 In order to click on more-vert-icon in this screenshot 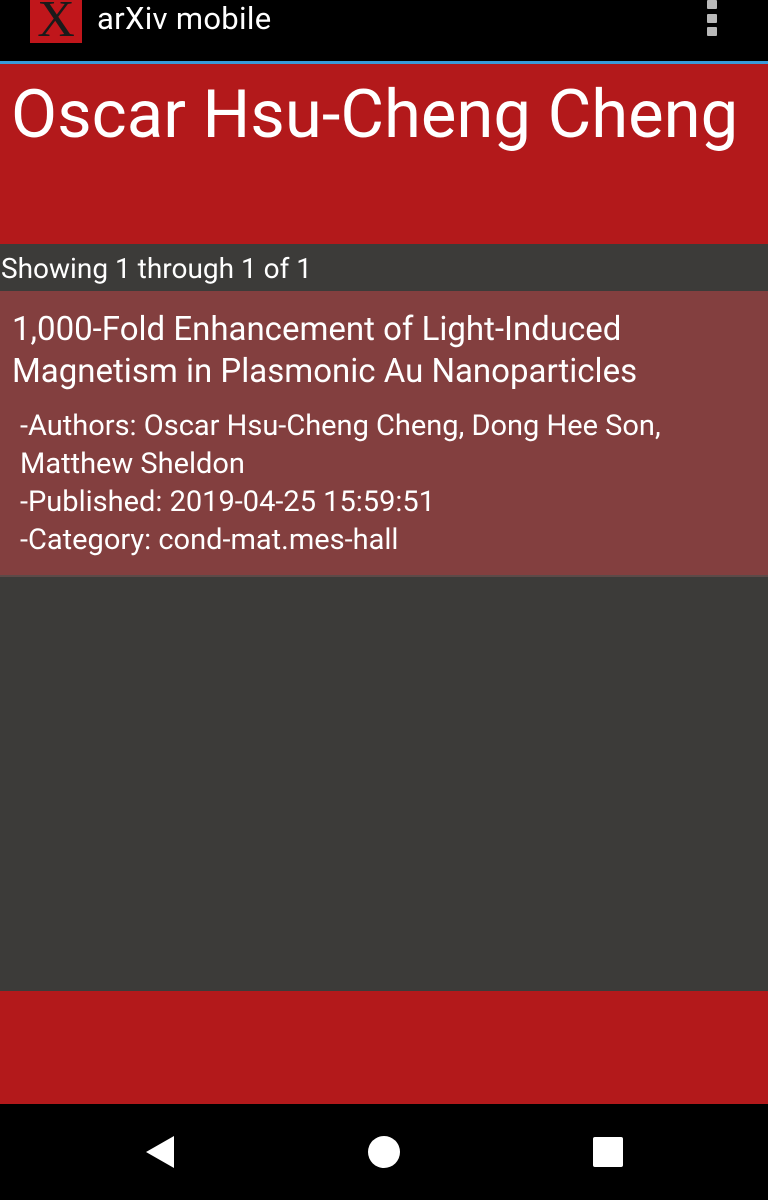, I will do `click(712, 20)`.